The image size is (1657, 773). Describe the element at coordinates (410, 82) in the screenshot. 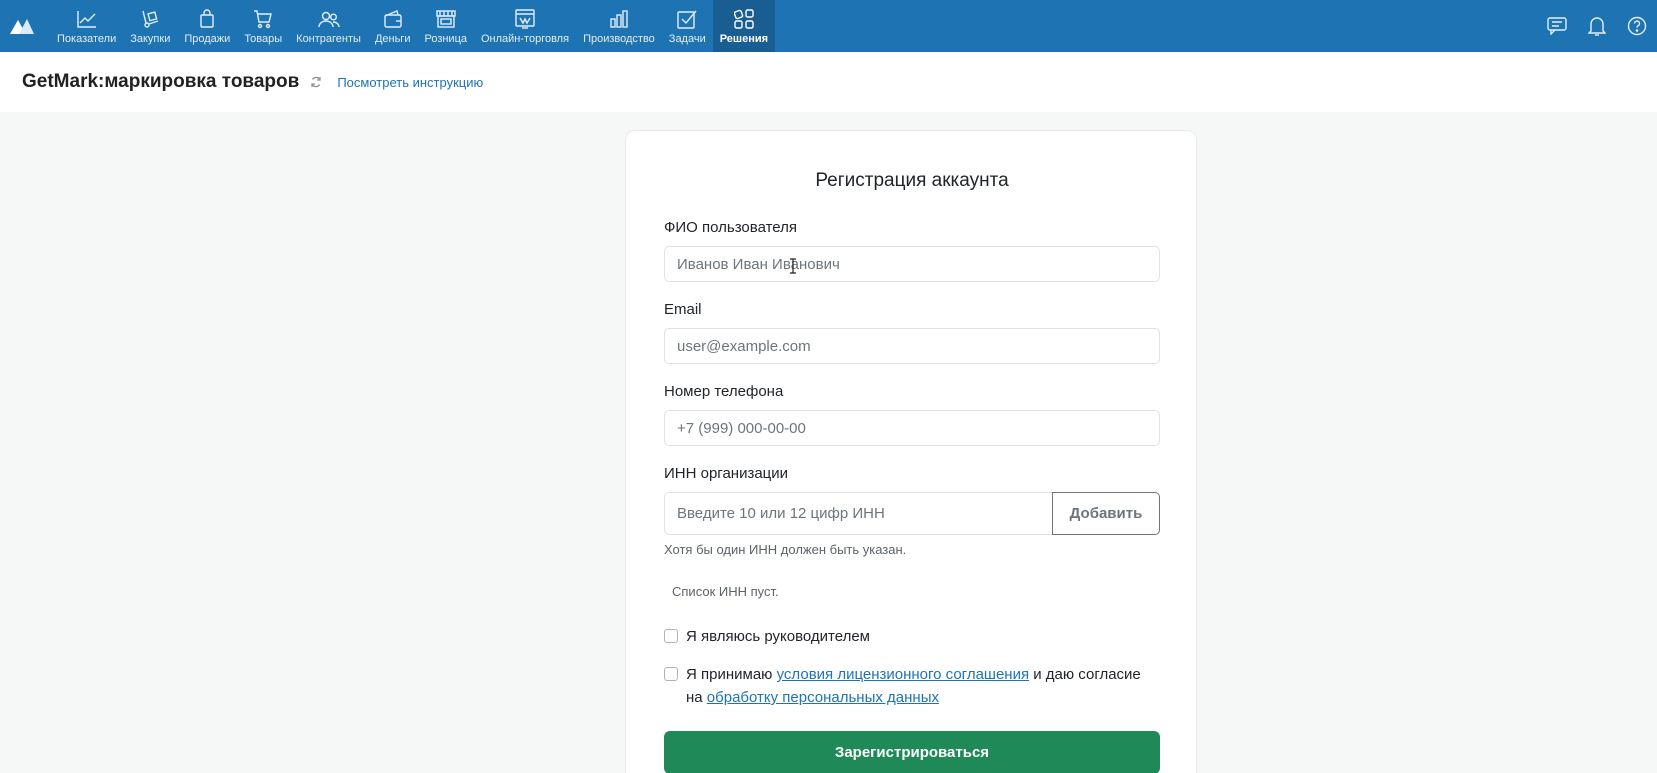

I see `view-instruction-link: Посмотреть инструкцию` at that location.